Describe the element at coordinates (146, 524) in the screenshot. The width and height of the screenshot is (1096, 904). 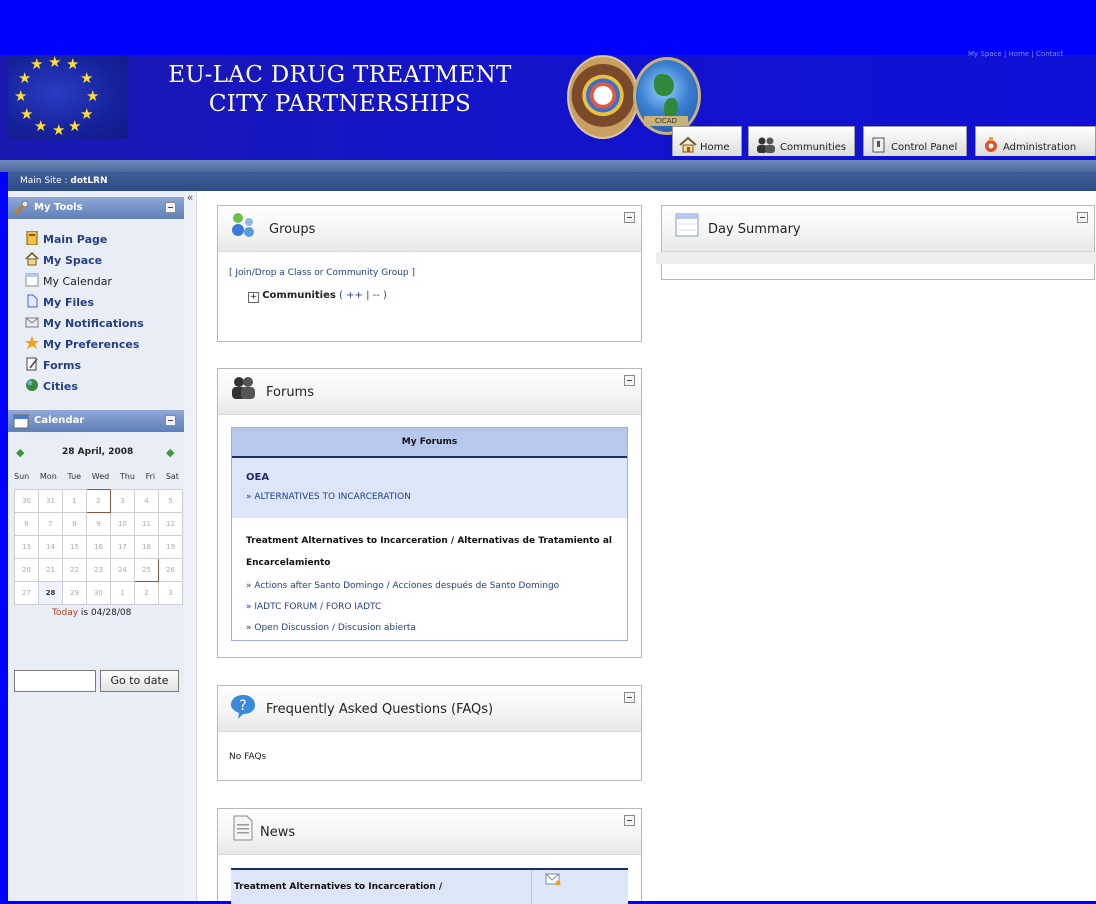
I see `calendar-day: 11` at that location.